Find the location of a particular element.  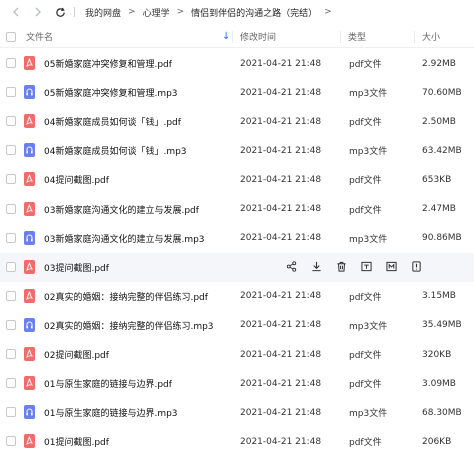

rename-icon is located at coordinates (366, 267).